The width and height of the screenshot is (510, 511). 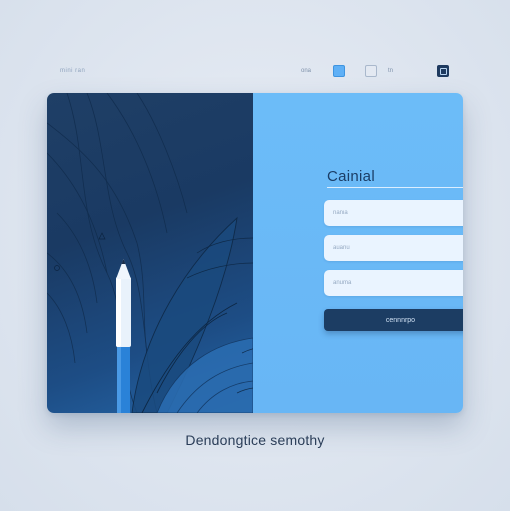 I want to click on email-field, so click(x=393, y=248).